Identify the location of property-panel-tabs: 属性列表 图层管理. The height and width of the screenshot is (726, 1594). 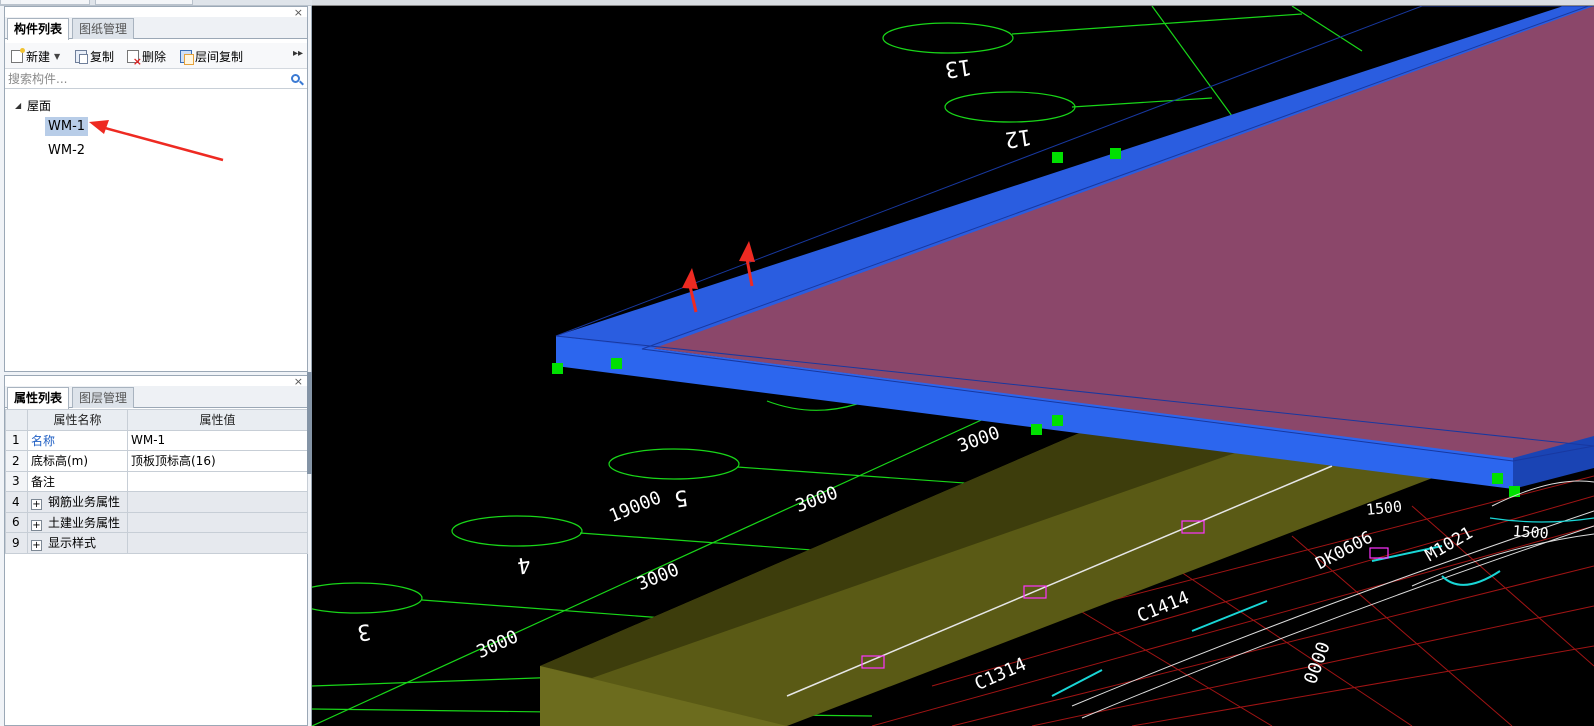
(156, 397).